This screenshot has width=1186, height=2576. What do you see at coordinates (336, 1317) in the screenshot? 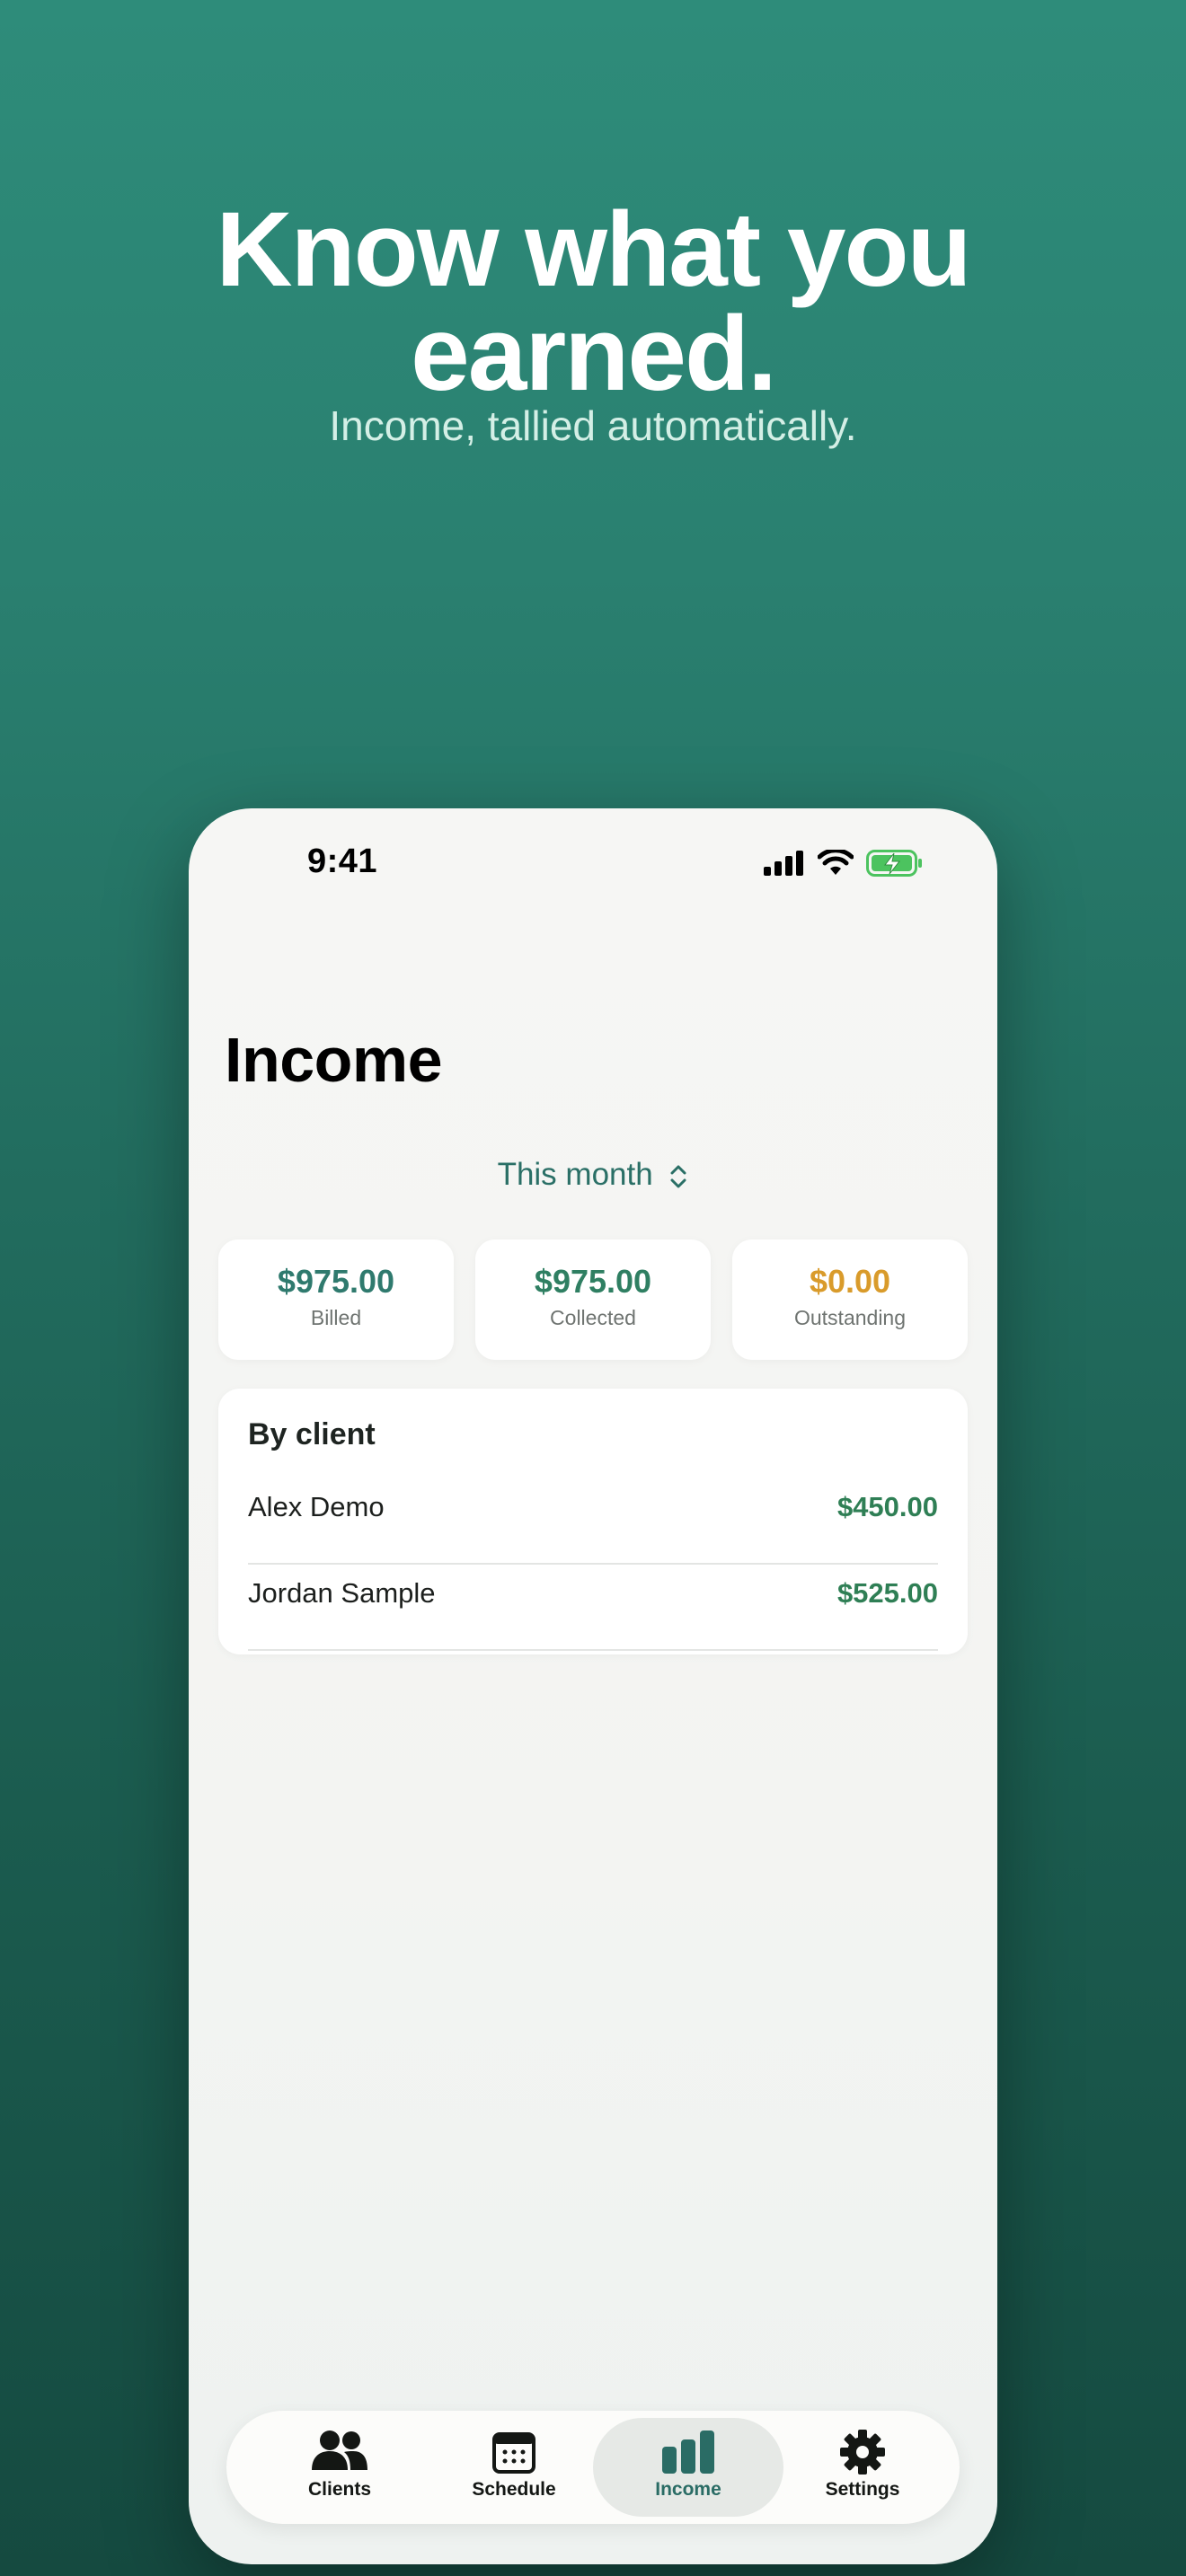
I see `stat-label-billed: Billed` at bounding box center [336, 1317].